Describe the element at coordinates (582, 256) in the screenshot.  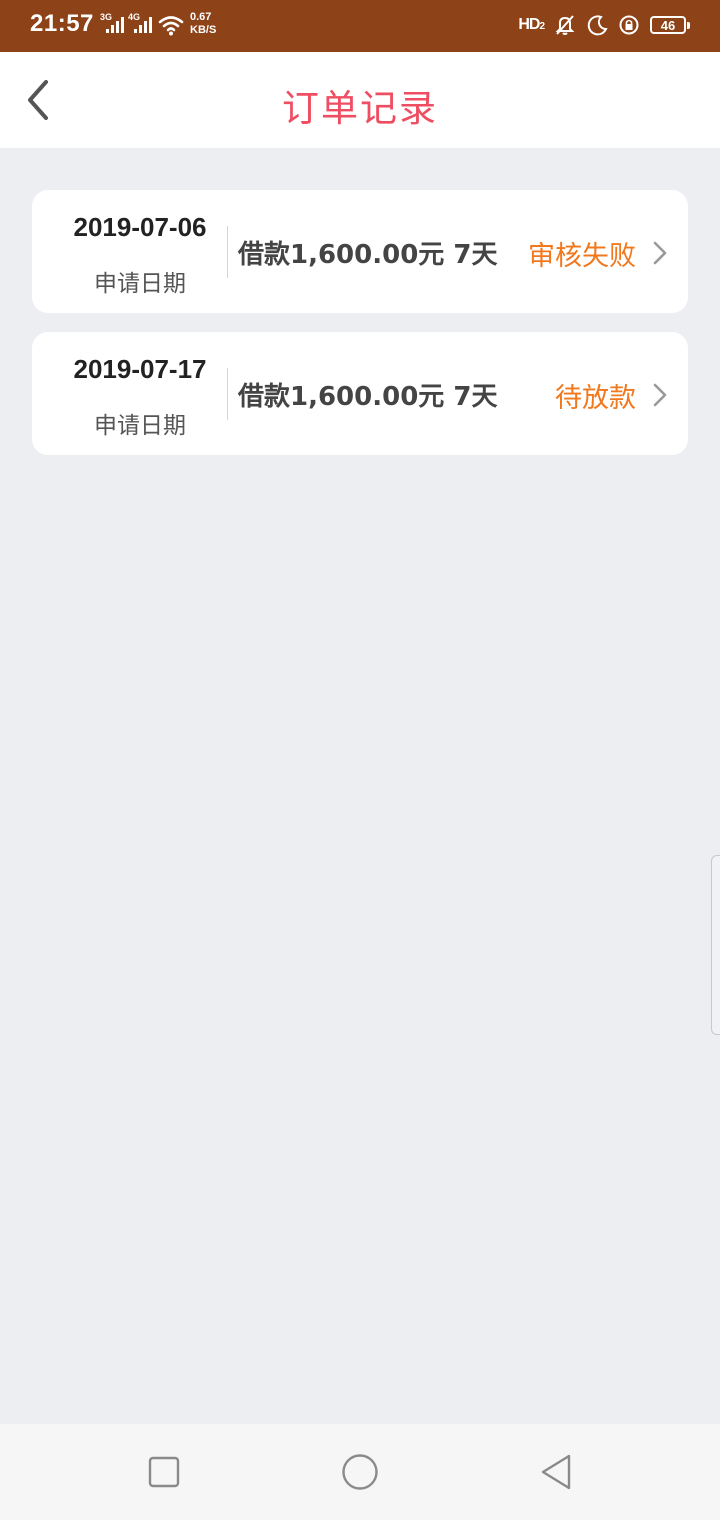
I see `order-status: 审核失败` at that location.